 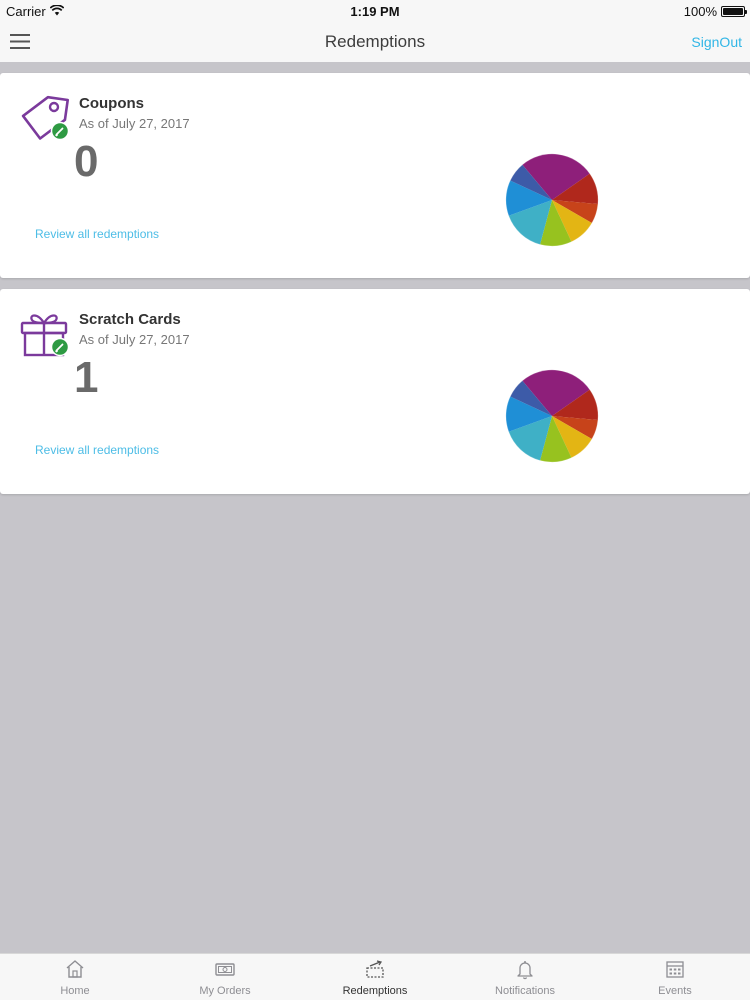 What do you see at coordinates (716, 42) in the screenshot?
I see `signout-button: SignOut` at bounding box center [716, 42].